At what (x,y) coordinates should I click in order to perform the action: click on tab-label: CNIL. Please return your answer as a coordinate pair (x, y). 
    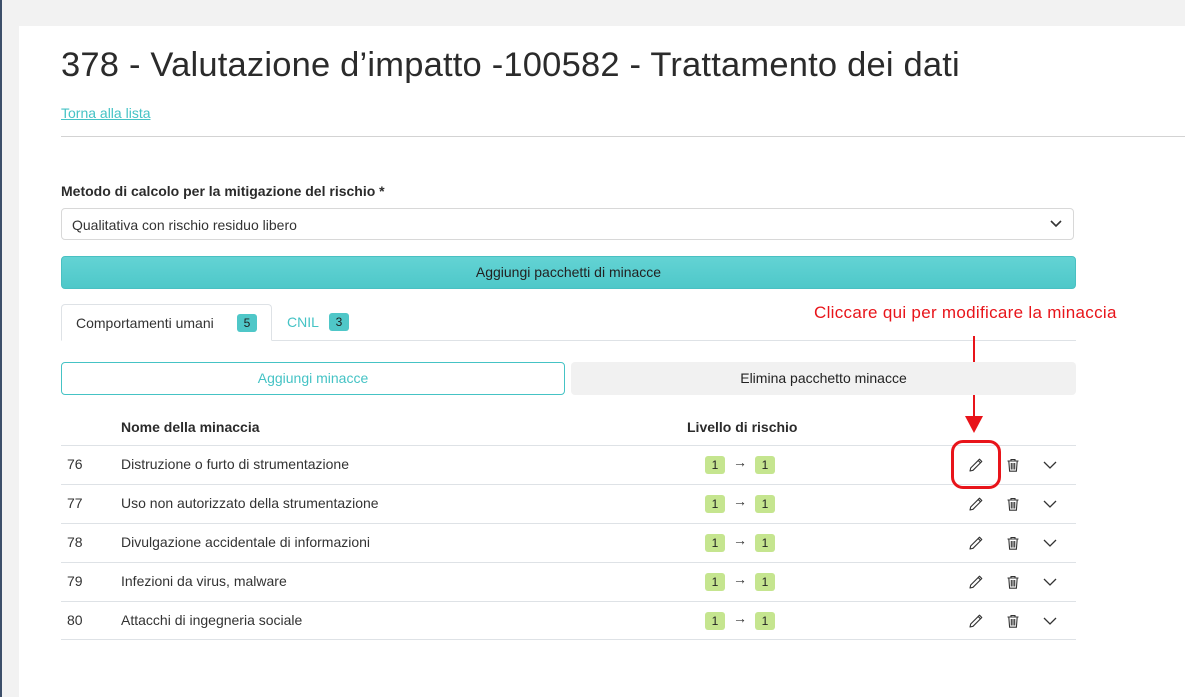
    Looking at the image, I should click on (303, 322).